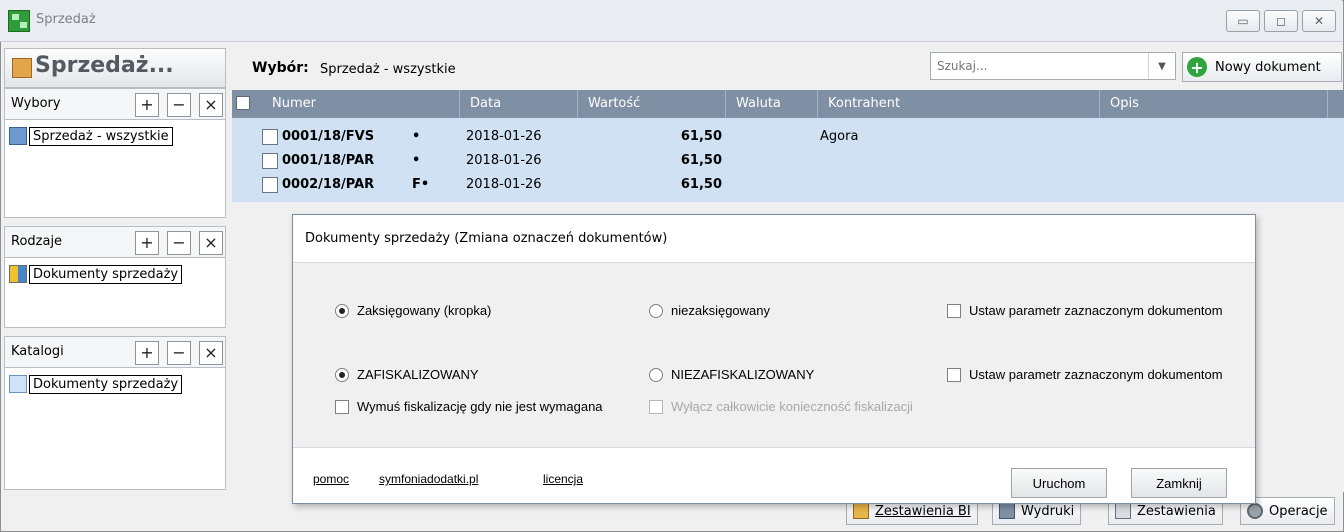 The width and height of the screenshot is (1344, 532). I want to click on force-fiscal-checkbox: Wymuś fiskalizację gdy nie jest wymagana, so click(469, 406).